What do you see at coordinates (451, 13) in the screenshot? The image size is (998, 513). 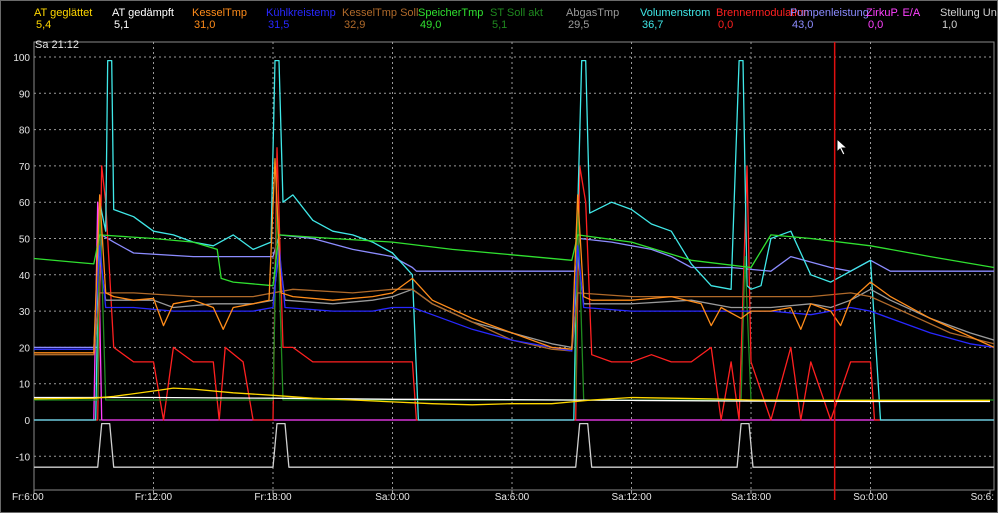 I see `legend-series-name: SpeicherTmp` at bounding box center [451, 13].